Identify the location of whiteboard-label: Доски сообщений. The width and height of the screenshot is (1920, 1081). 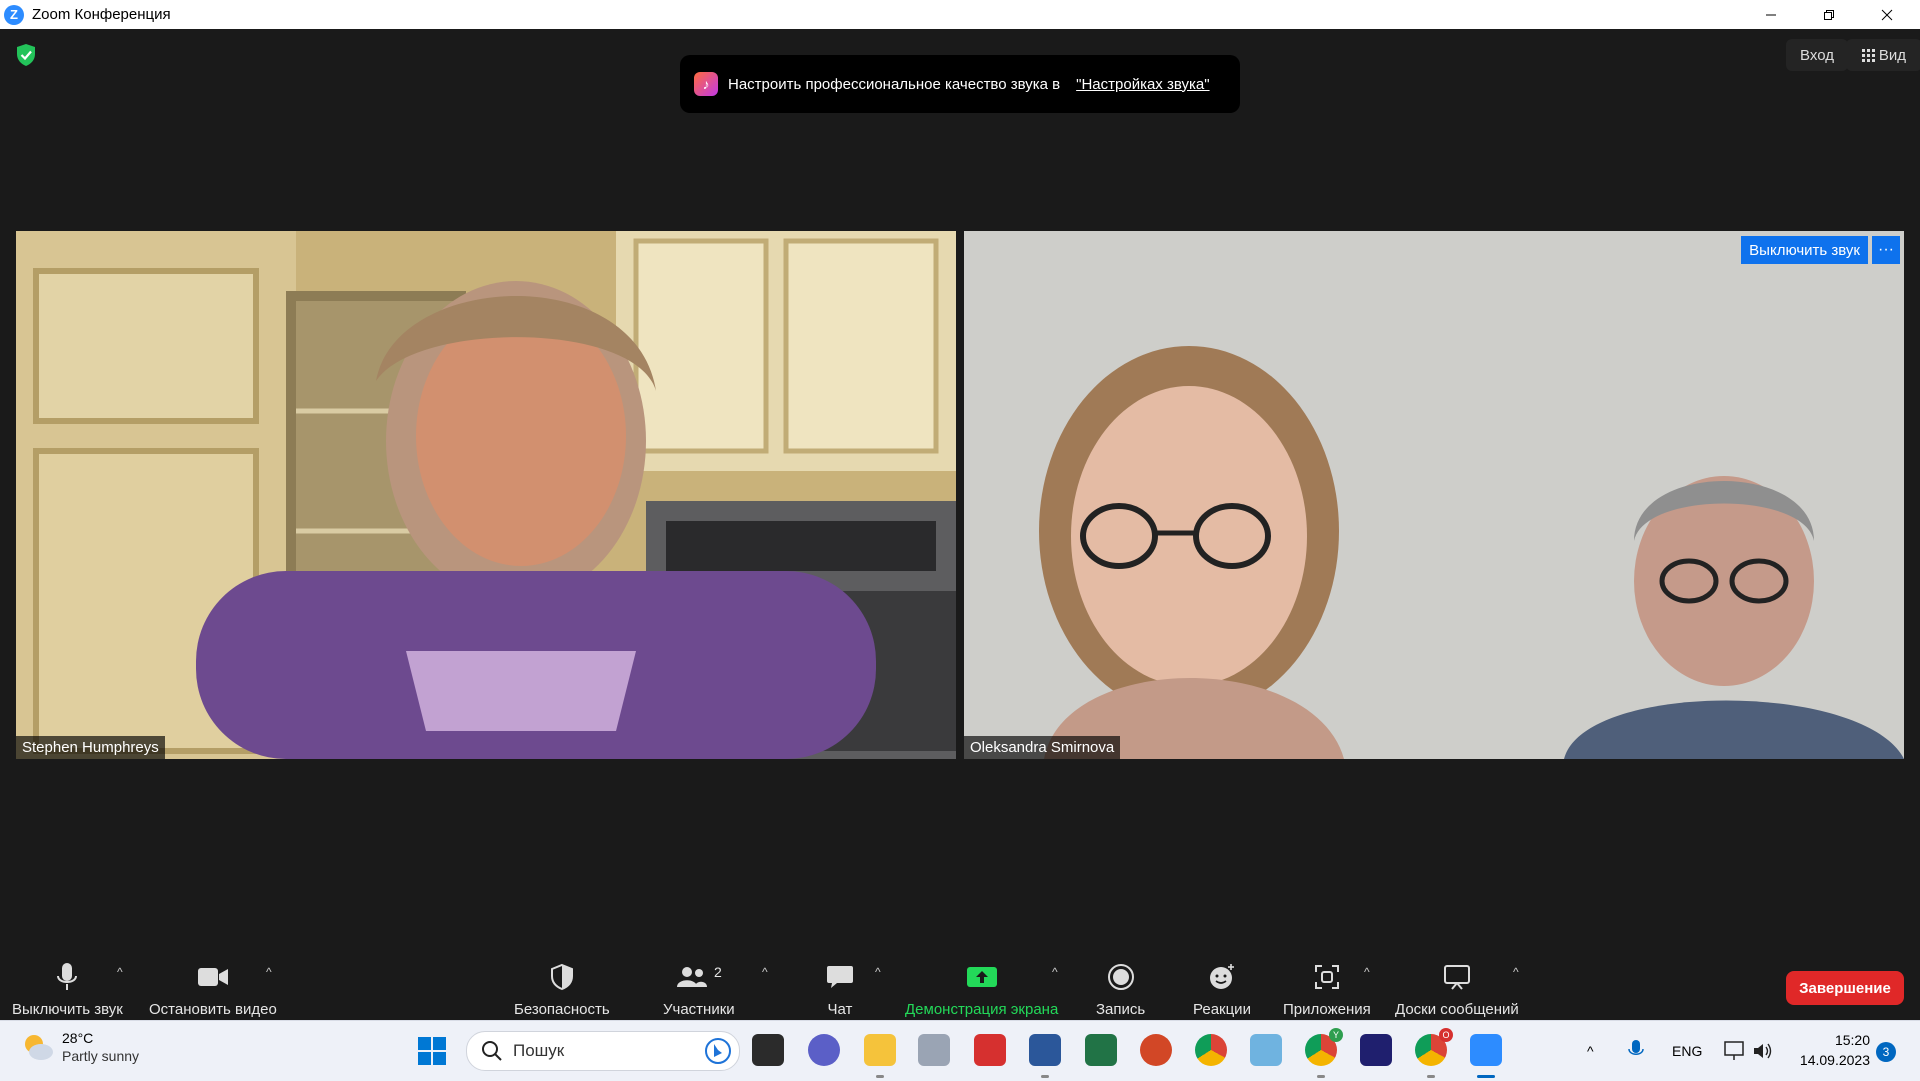
(1457, 1009).